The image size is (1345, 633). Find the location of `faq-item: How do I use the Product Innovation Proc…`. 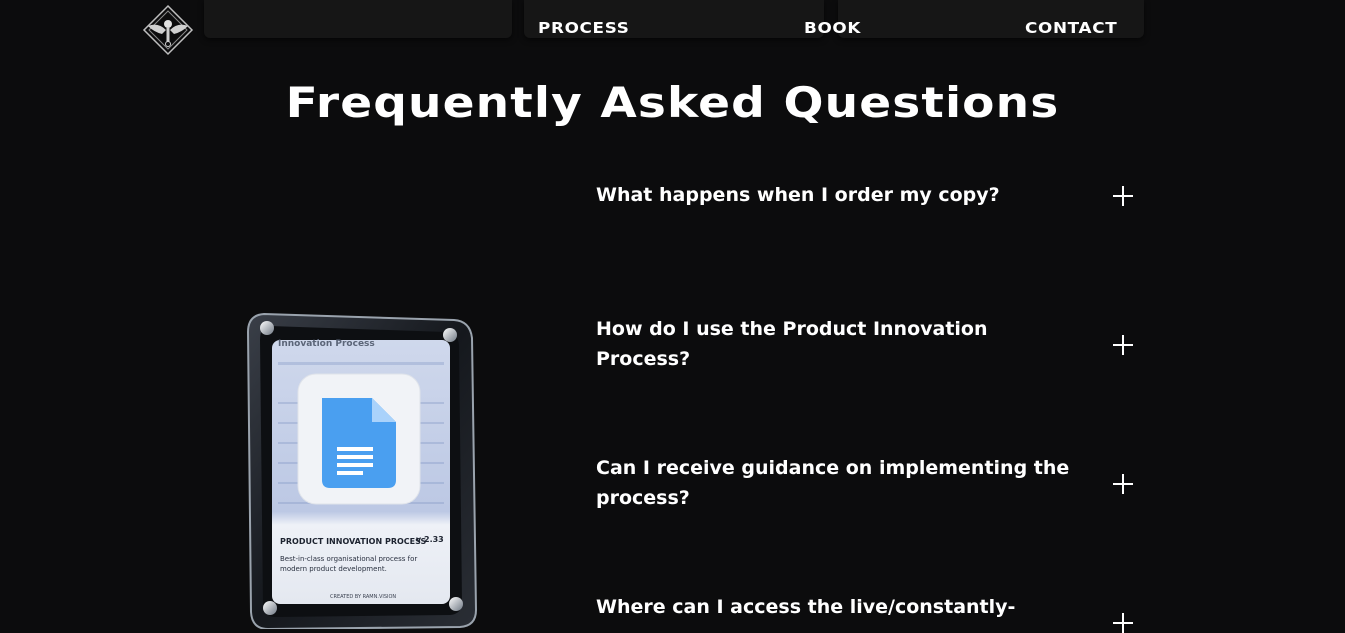

faq-item: How do I use the Product Innovation Proc… is located at coordinates (871, 344).